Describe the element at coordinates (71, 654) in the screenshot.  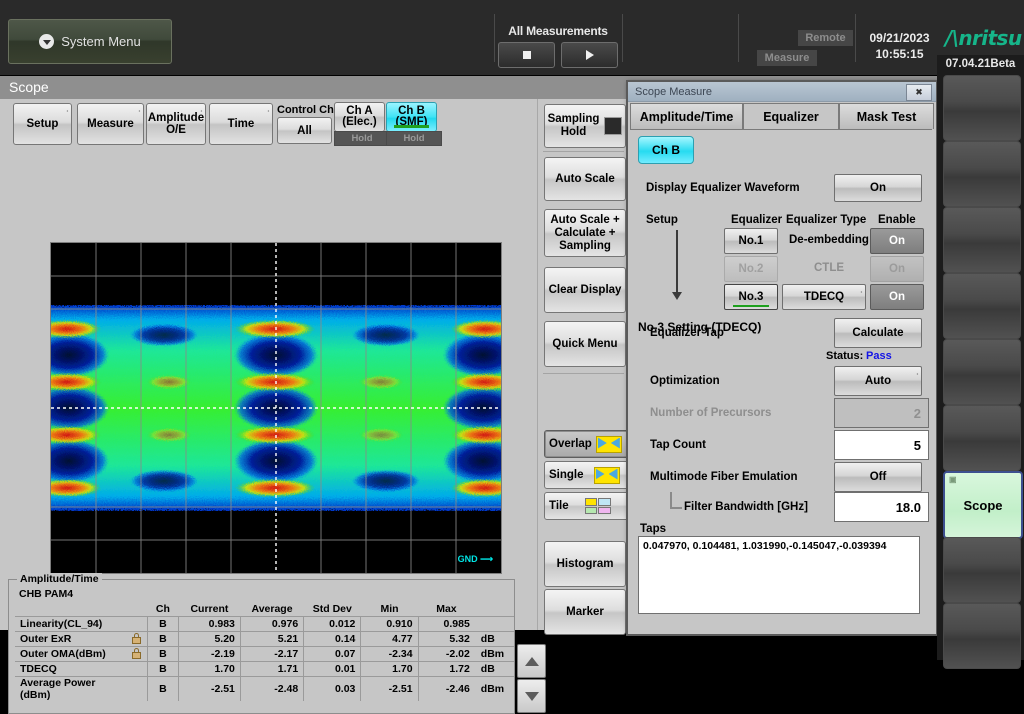
I see `row-name: Outer OMA(dBm)` at that location.